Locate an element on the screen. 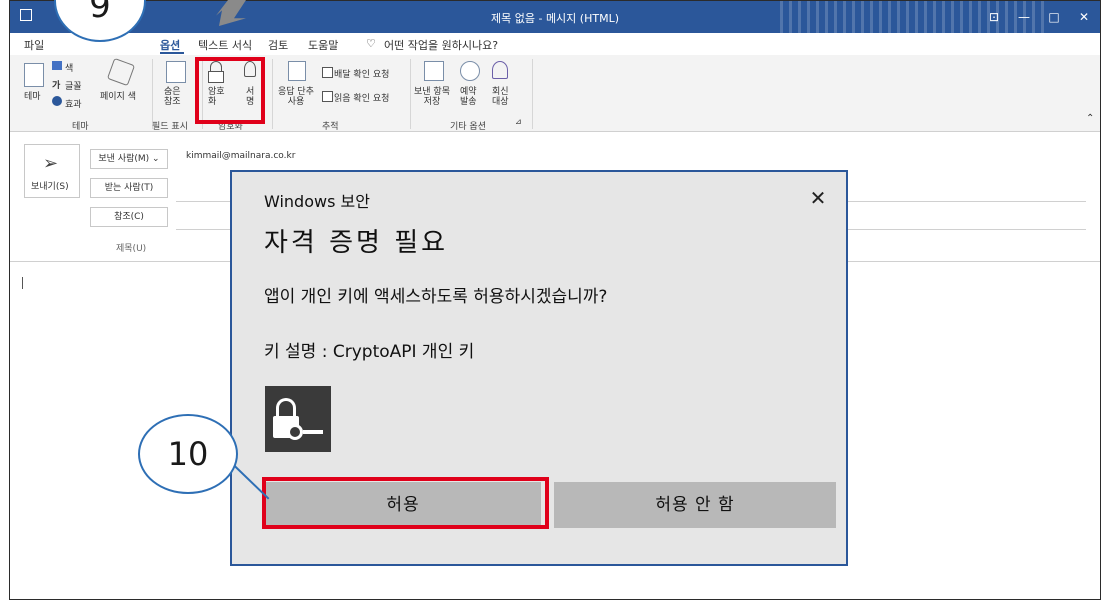  theme-colors-button: 색 is located at coordinates (69, 67).